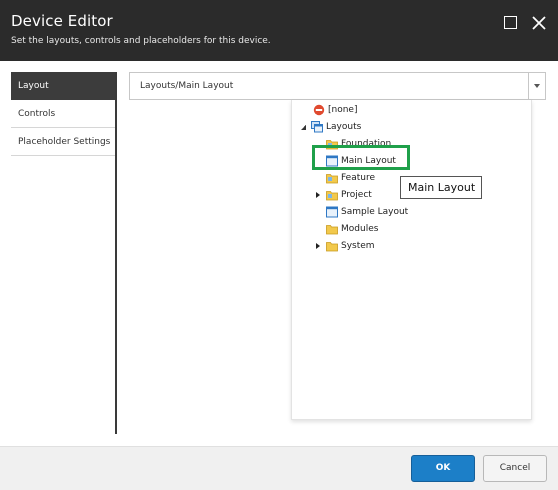 Image resolution: width=558 pixels, height=490 pixels. What do you see at coordinates (343, 110) in the screenshot?
I see `tree-item-label: [none]` at bounding box center [343, 110].